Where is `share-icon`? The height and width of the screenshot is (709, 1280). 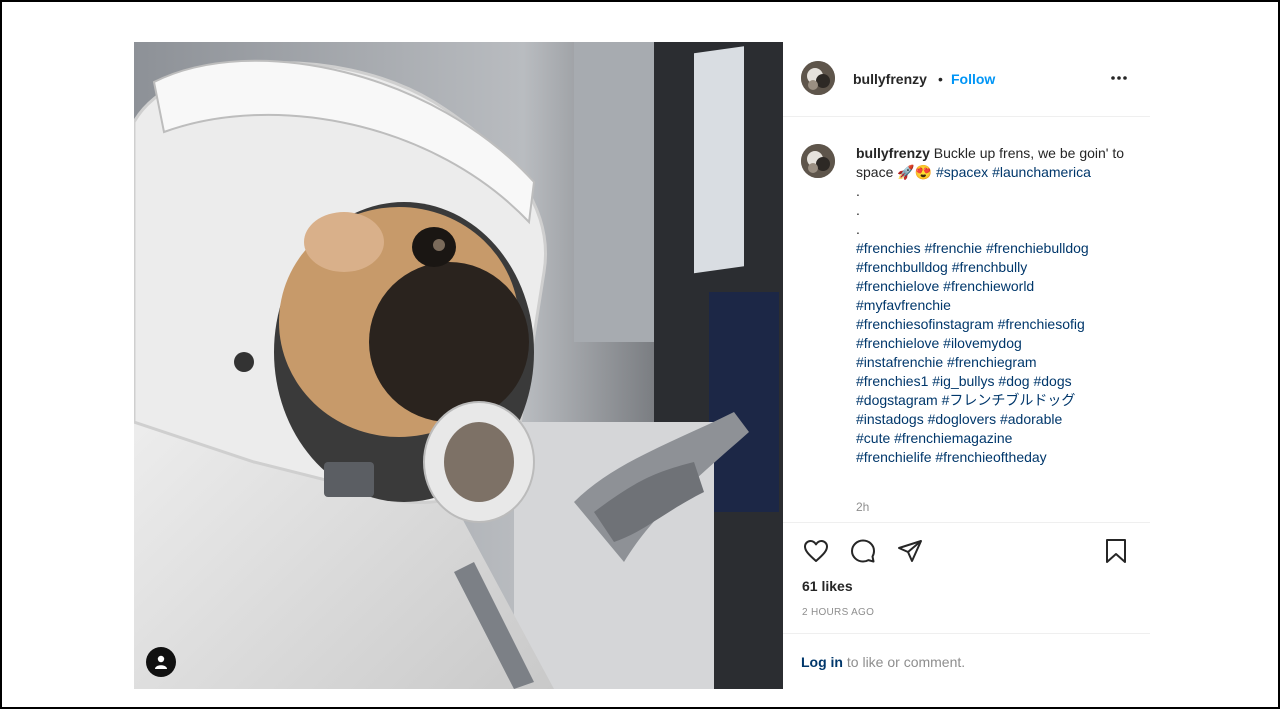
share-icon is located at coordinates (910, 551).